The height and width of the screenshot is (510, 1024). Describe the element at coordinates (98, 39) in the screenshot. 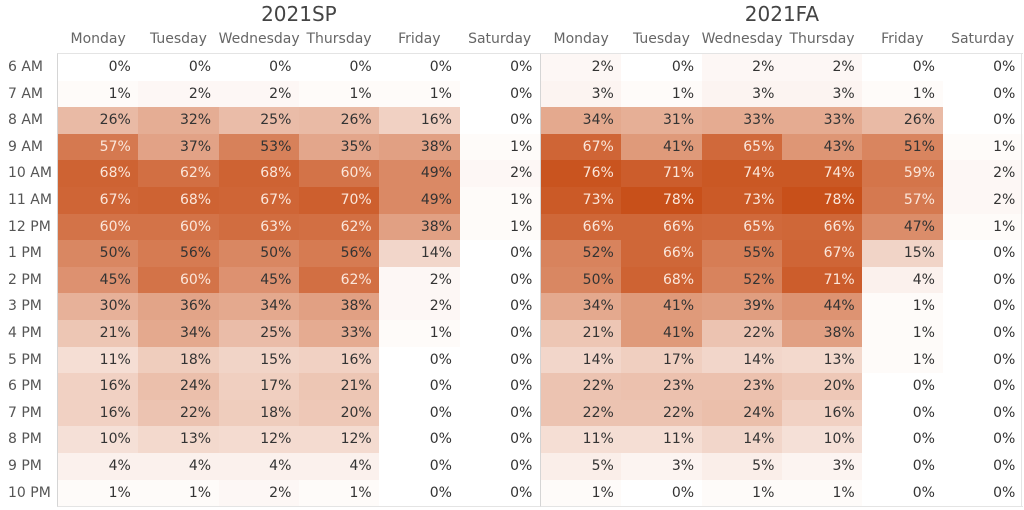

I see `column-header: Monday` at that location.